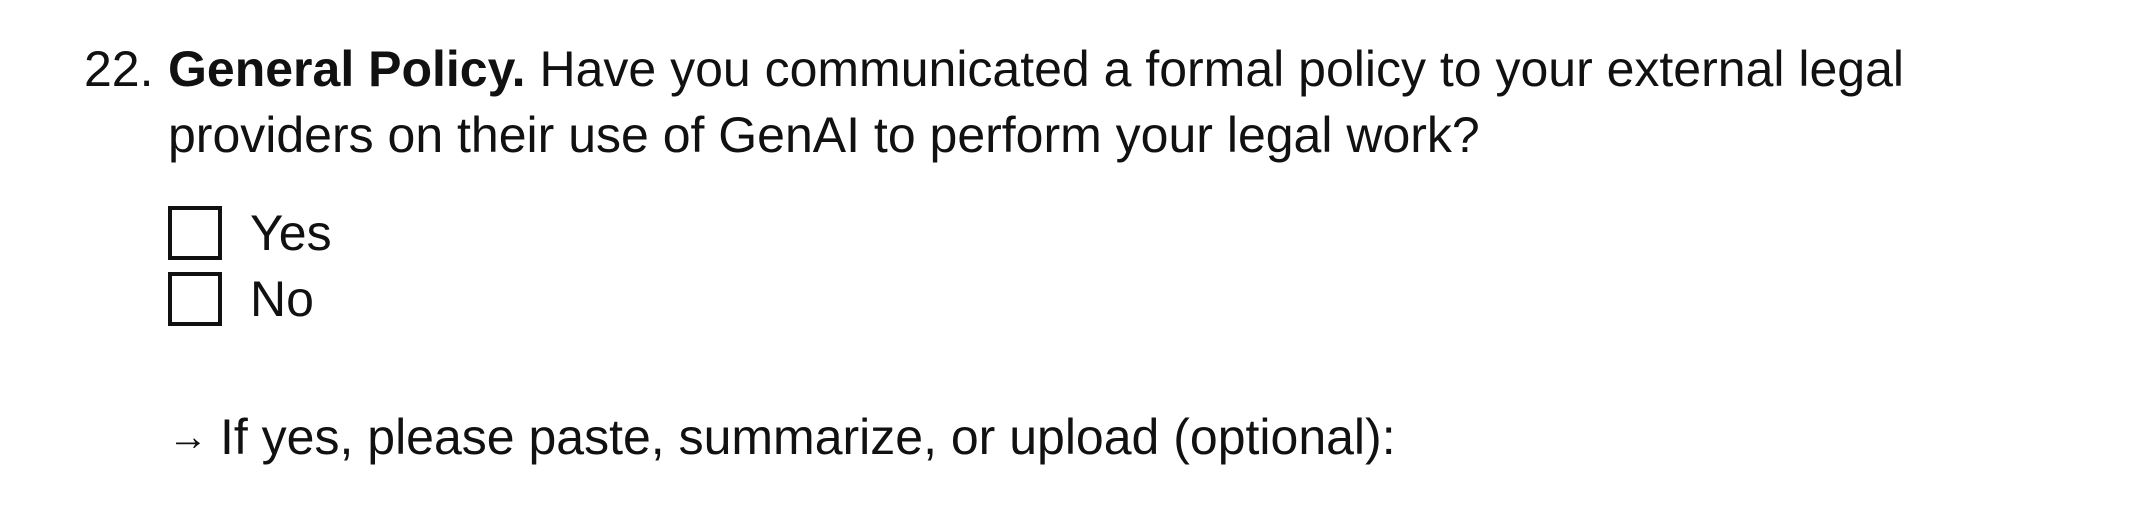 Image resolution: width=2130 pixels, height=526 pixels. Describe the element at coordinates (347, 69) in the screenshot. I see `question-title: General Policy.` at that location.